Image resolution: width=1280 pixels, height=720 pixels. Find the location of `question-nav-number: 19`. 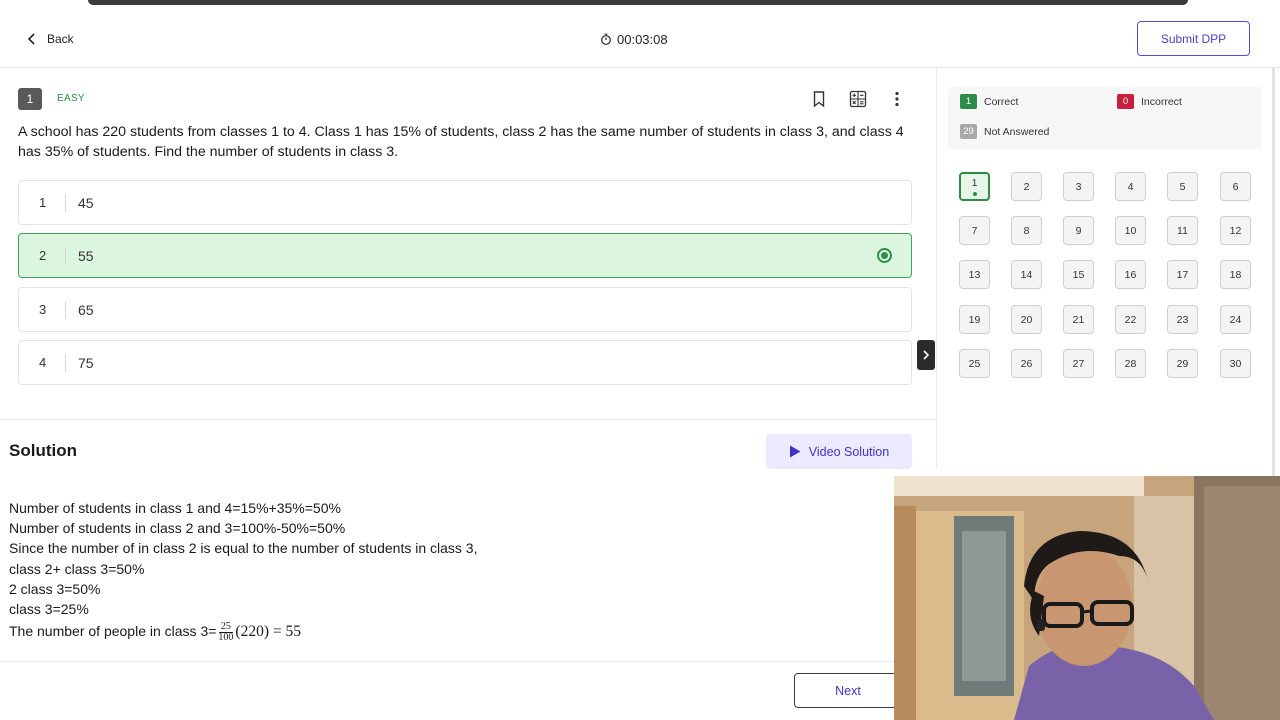

question-nav-number: 19 is located at coordinates (974, 319).